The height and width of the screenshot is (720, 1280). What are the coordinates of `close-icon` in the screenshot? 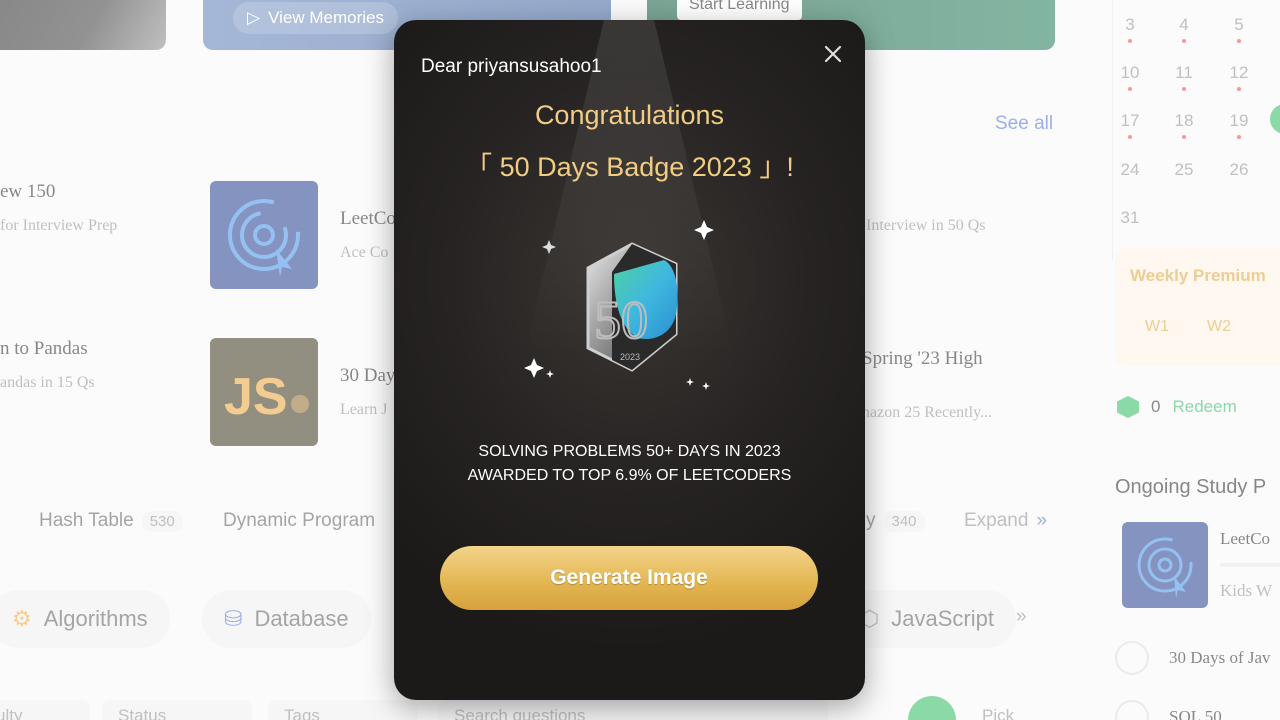 It's located at (833, 54).